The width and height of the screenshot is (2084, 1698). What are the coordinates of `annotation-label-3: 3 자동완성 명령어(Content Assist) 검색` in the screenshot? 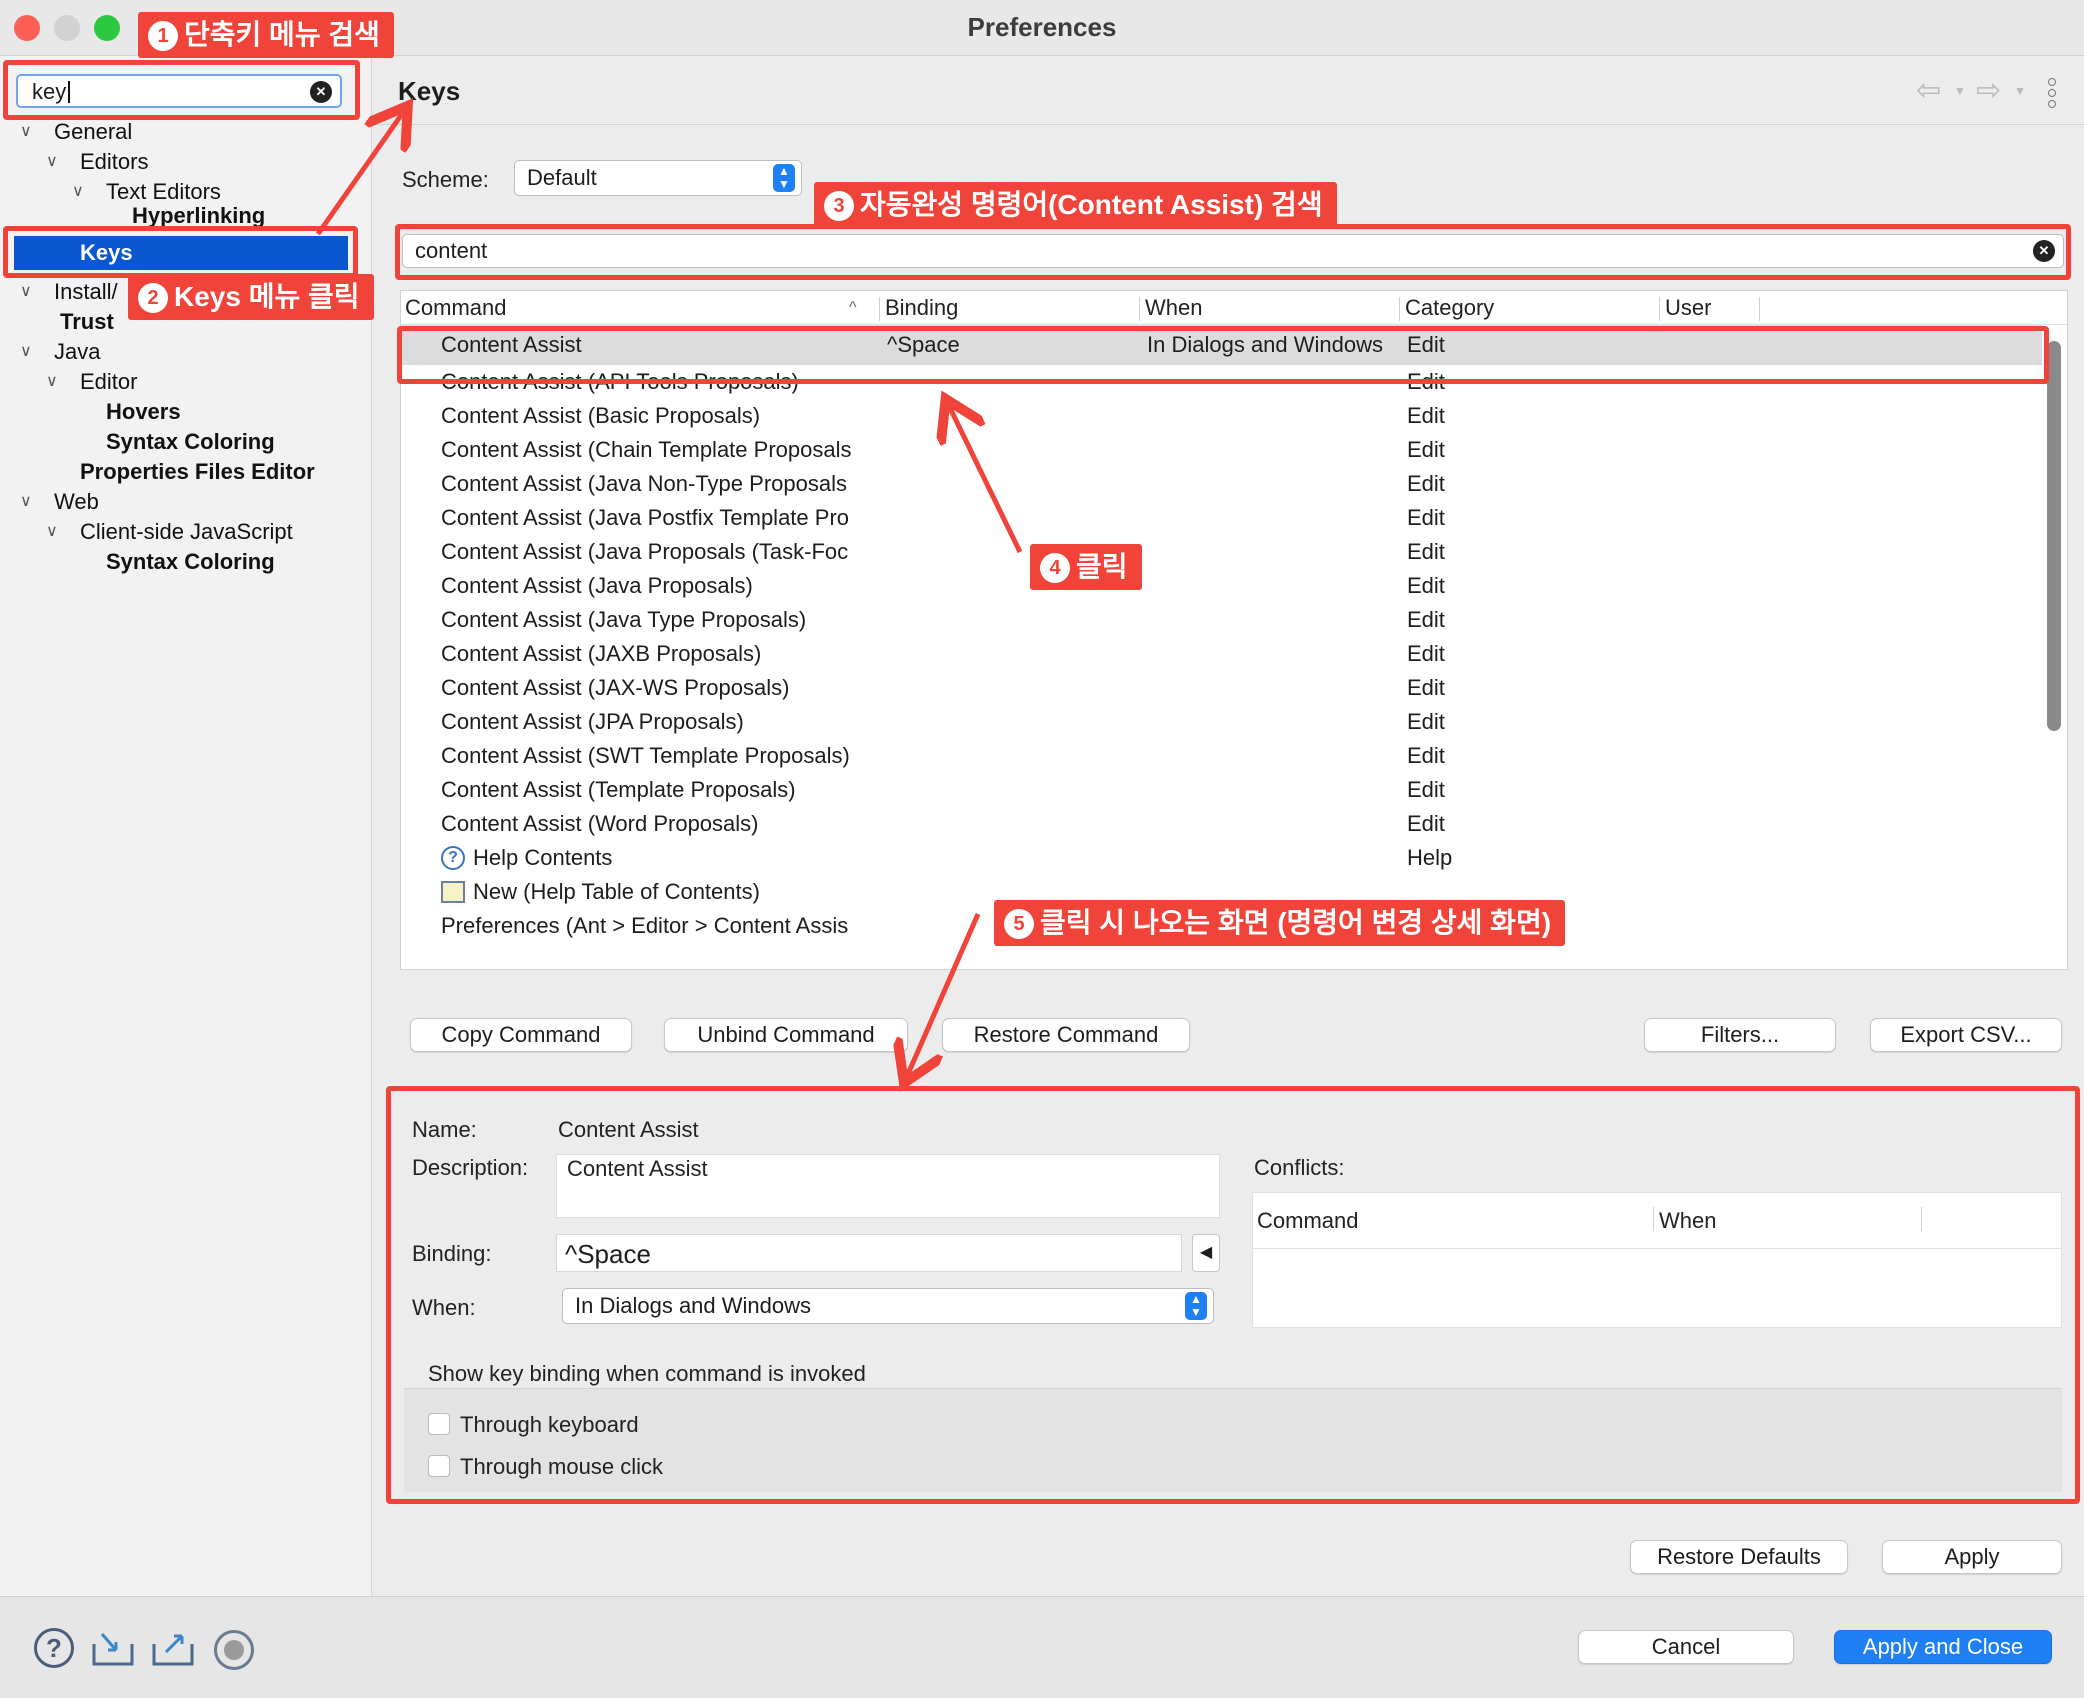 It's located at (1075, 205).